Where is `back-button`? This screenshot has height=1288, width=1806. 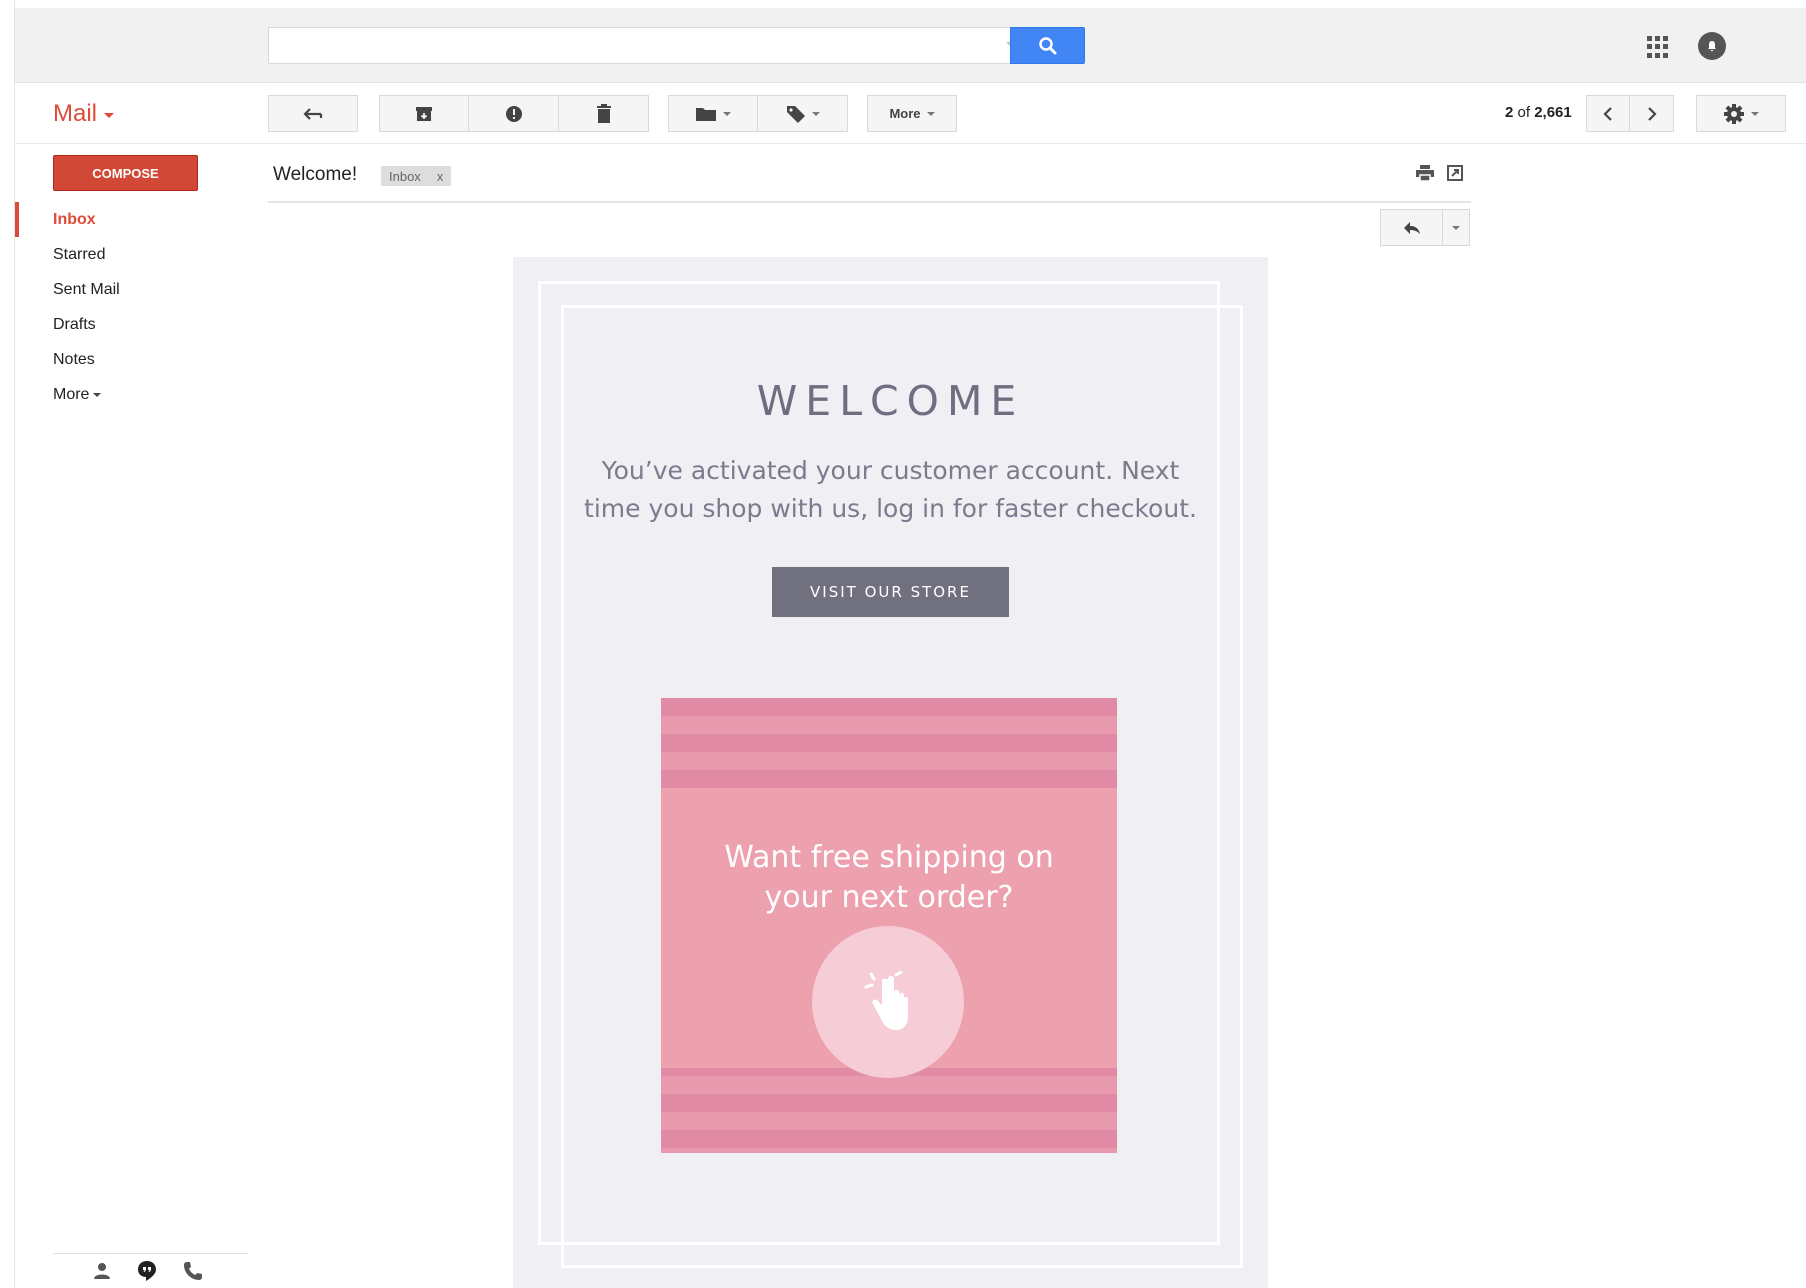 back-button is located at coordinates (313, 113).